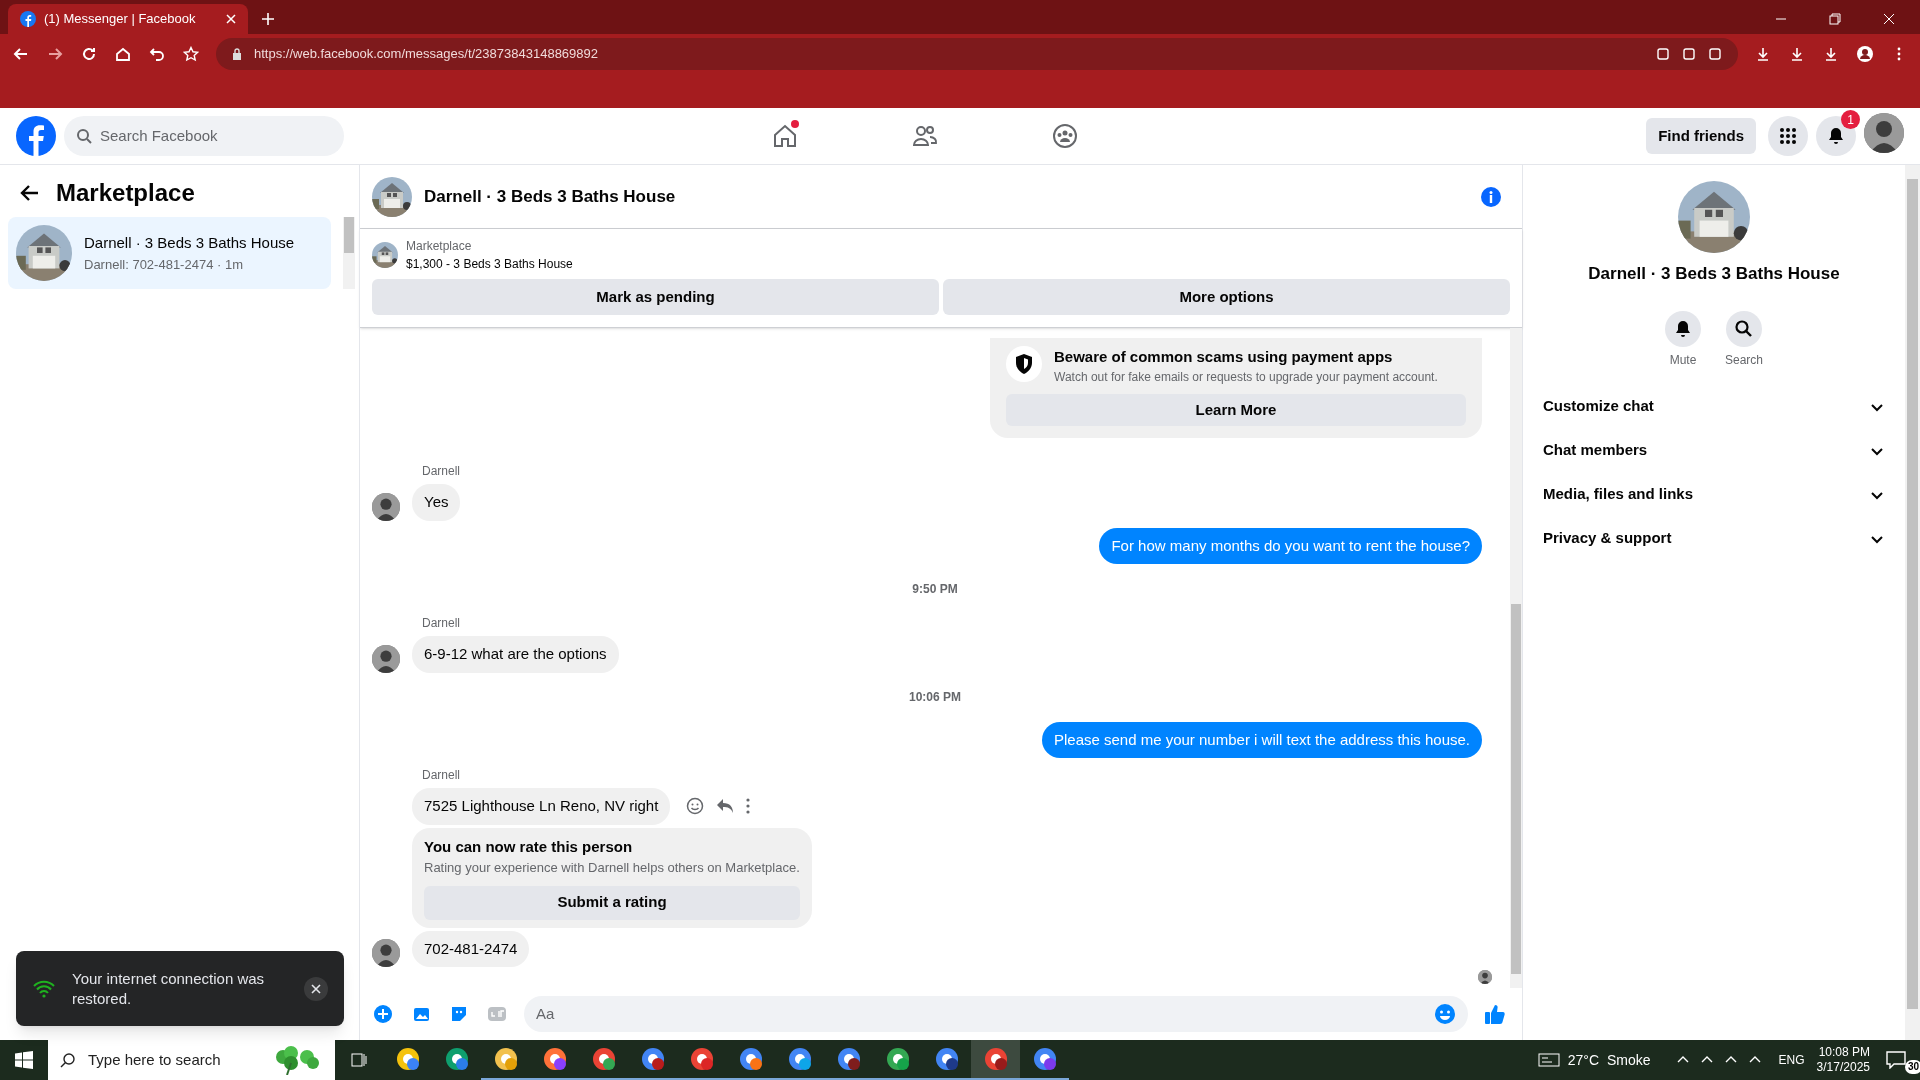 This screenshot has height=1080, width=1920. What do you see at coordinates (1224, 356) in the screenshot?
I see `notice-title: Beware of common scams using payment apps` at bounding box center [1224, 356].